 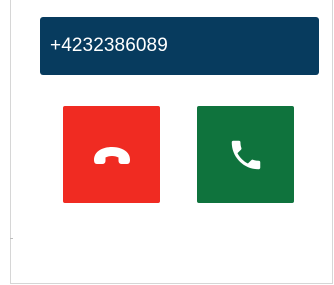 I want to click on accept-call-button, so click(x=245, y=154).